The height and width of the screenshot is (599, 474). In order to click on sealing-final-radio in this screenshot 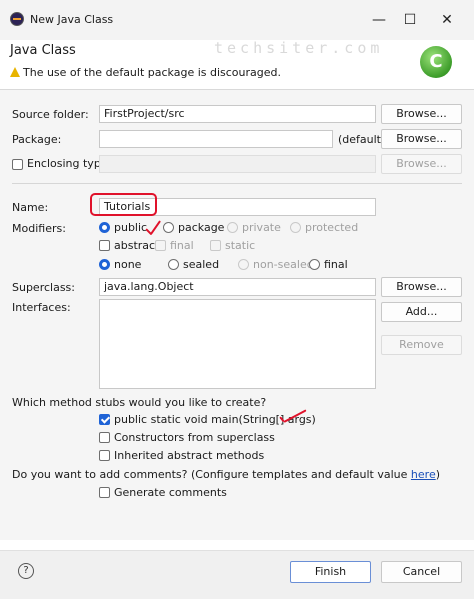, I will do `click(314, 264)`.